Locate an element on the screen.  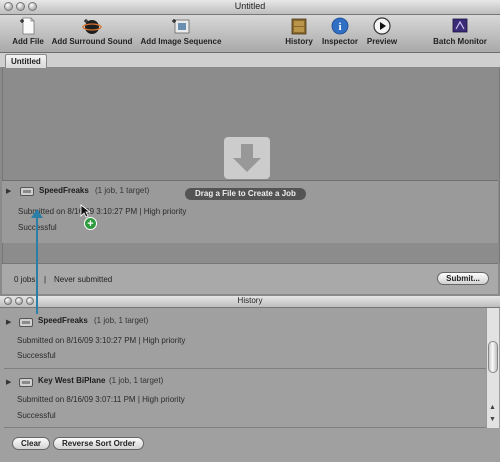
preview-button: Preview is located at coordinates (382, 33).